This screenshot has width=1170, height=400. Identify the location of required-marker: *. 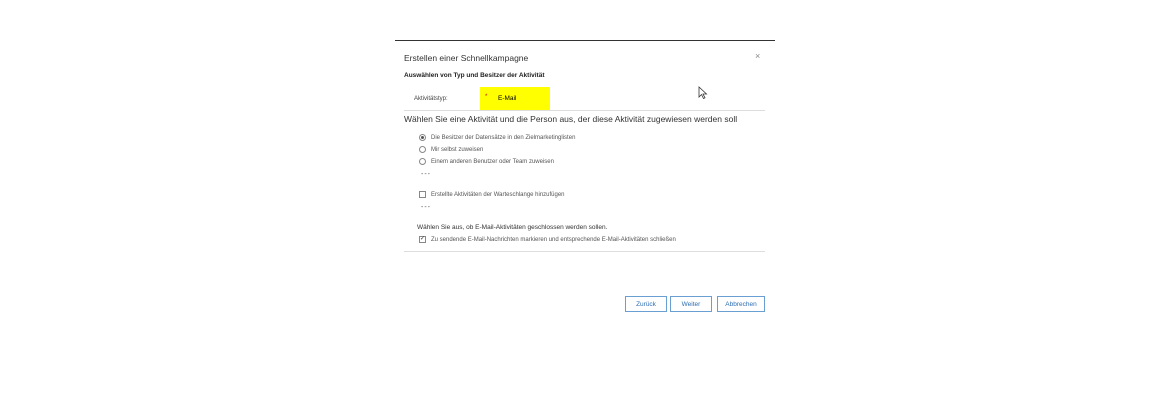
(486, 97).